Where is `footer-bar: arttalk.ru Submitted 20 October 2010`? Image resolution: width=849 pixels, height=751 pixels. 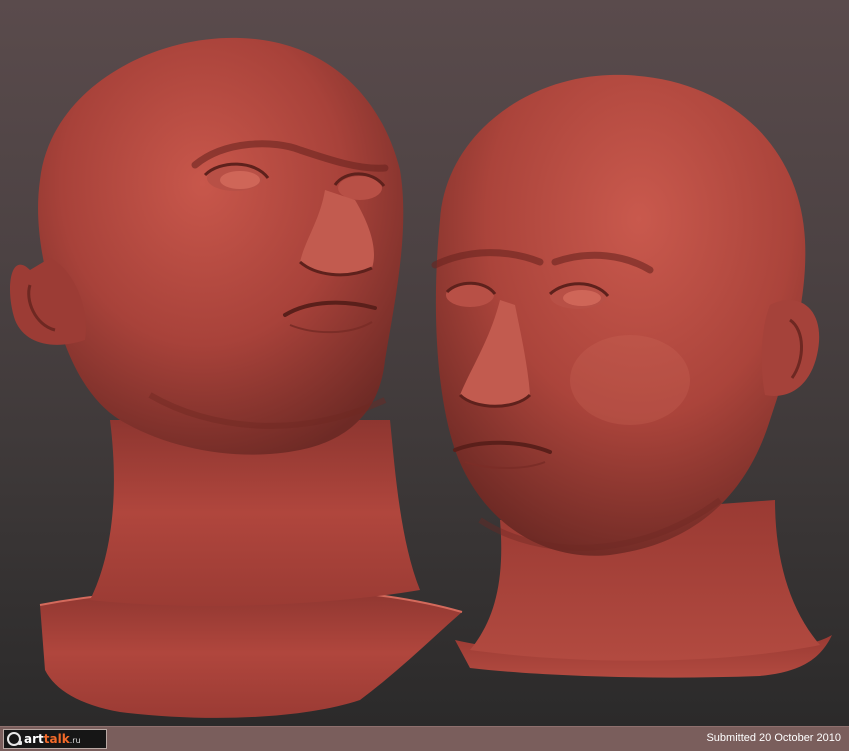 footer-bar: arttalk.ru Submitted 20 October 2010 is located at coordinates (424, 738).